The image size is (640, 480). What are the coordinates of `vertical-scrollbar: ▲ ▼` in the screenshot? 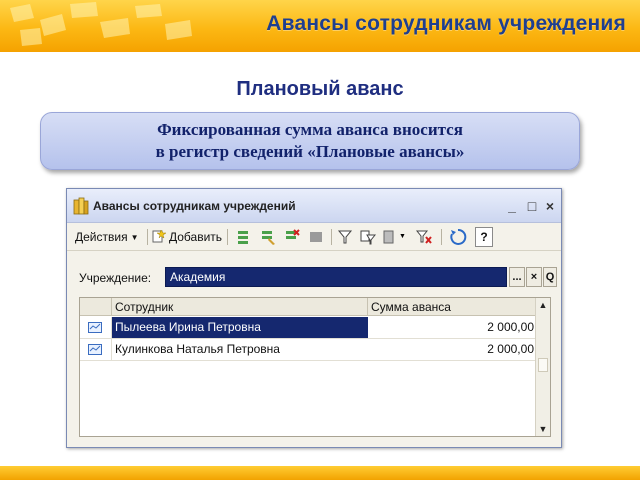 It's located at (542, 367).